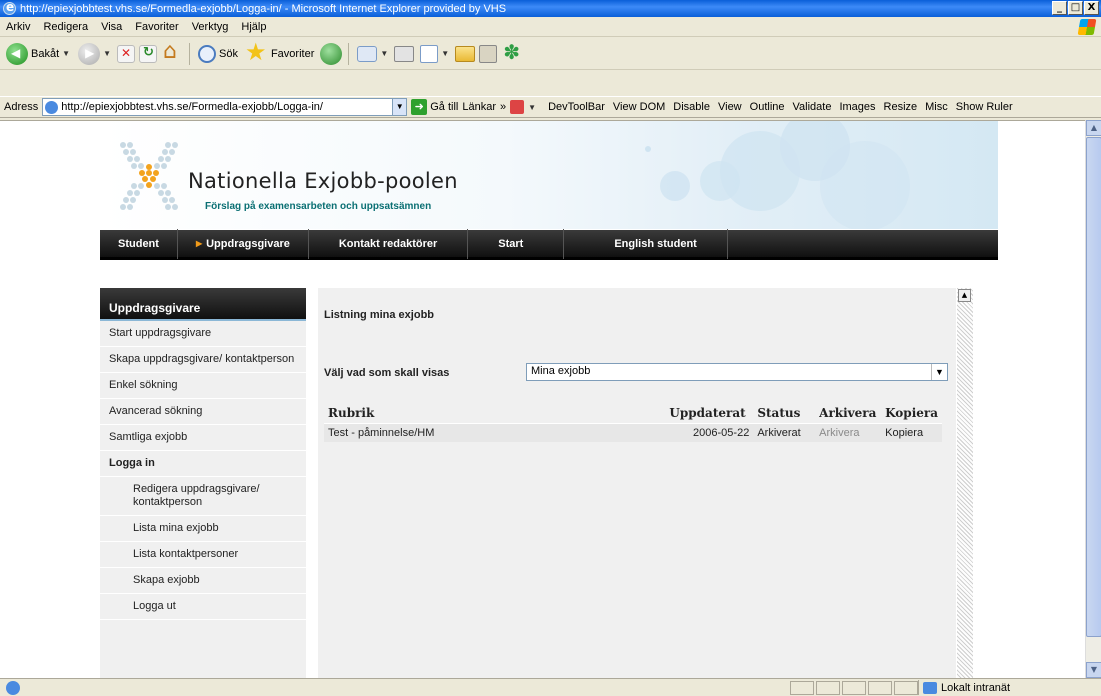  What do you see at coordinates (203, 529) in the screenshot?
I see `sidebar-item-lista-mina-exjobb: Lista mina exjobb` at bounding box center [203, 529].